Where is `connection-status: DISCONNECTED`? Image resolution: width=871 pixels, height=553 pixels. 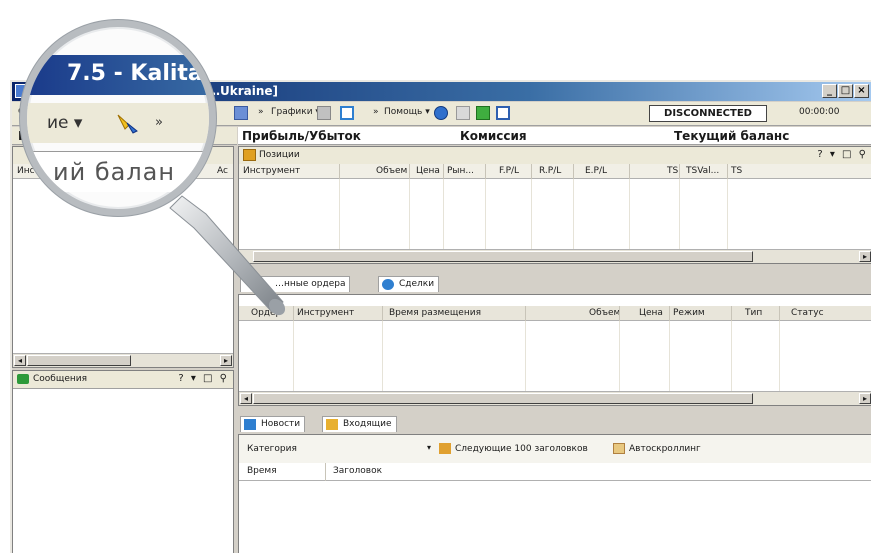
connection-status: DISCONNECTED is located at coordinates (708, 113).